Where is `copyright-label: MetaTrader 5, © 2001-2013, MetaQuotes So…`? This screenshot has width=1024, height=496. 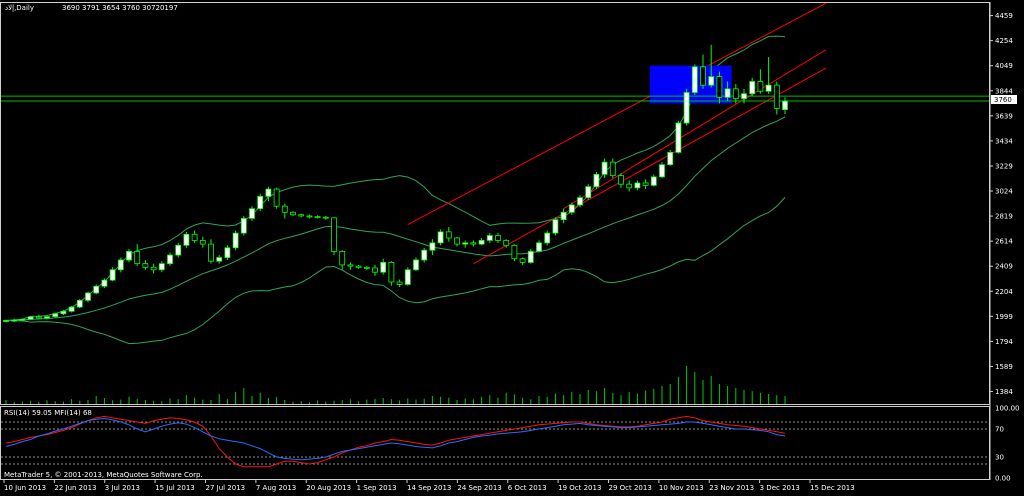
copyright-label: MetaTrader 5, © 2001-2013, MetaQuotes So… is located at coordinates (103, 475).